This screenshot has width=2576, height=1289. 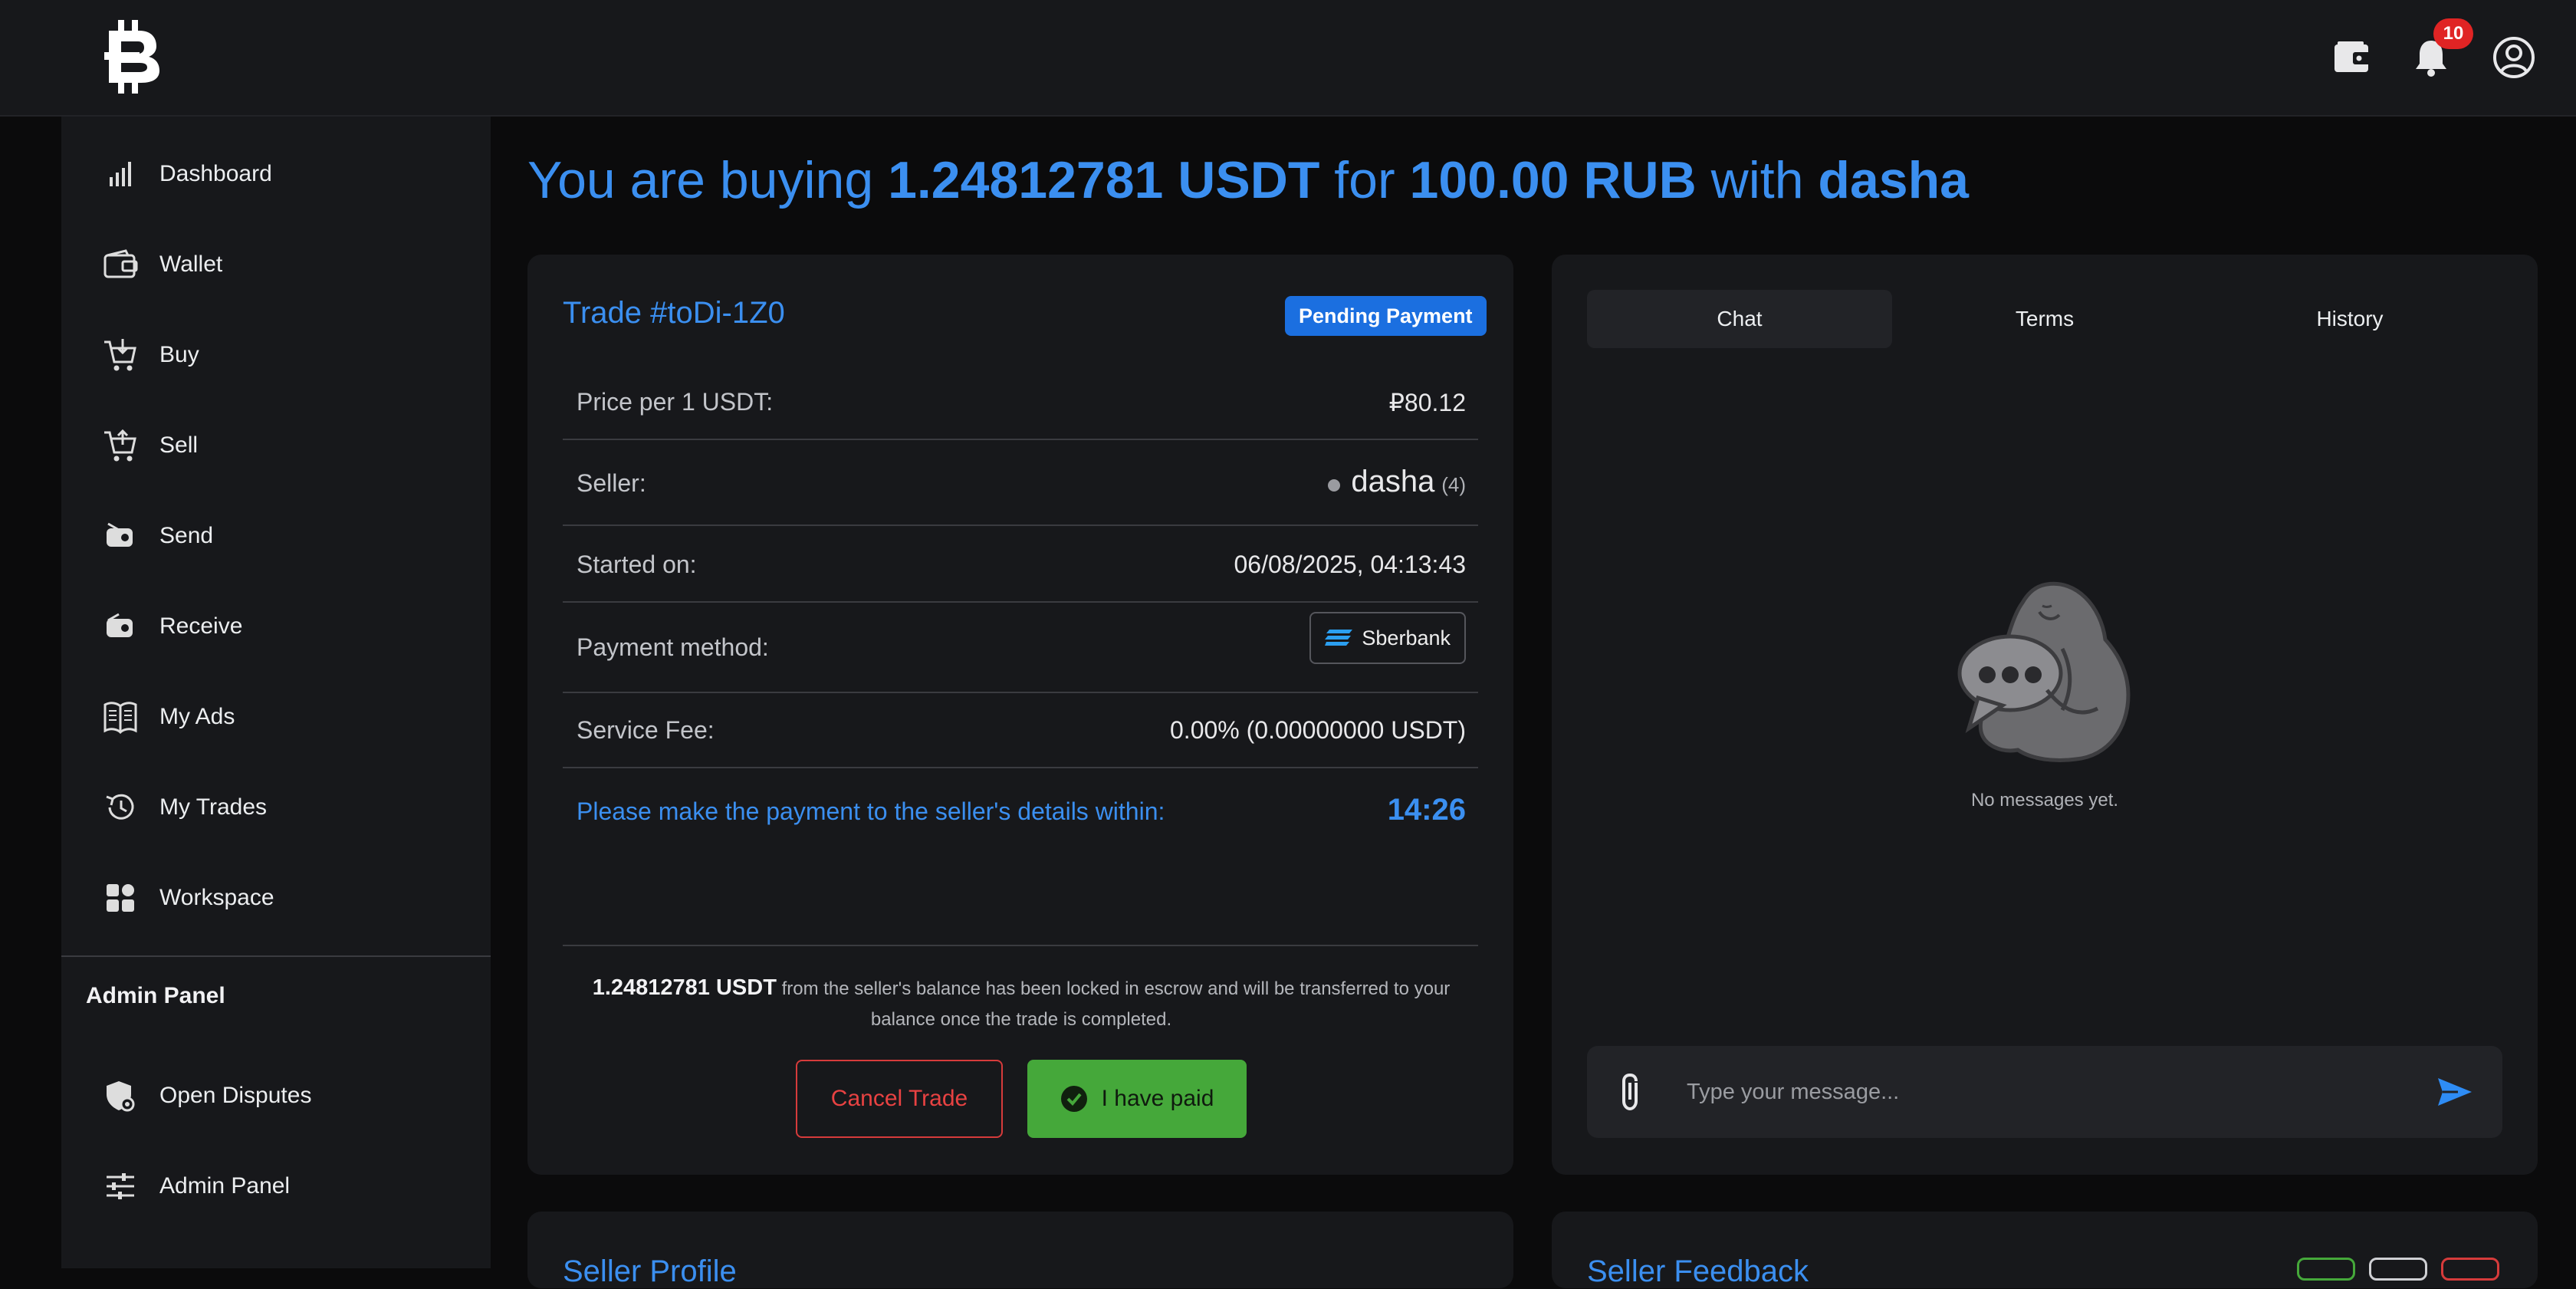 I want to click on sidebar-item-label: My Trades, so click(x=214, y=807).